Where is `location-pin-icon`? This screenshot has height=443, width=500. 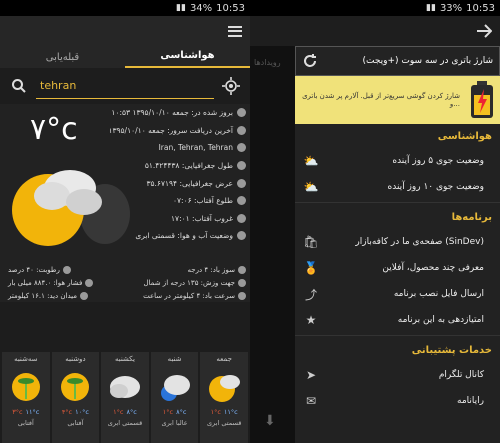
location-pin-icon is located at coordinates (241, 148).